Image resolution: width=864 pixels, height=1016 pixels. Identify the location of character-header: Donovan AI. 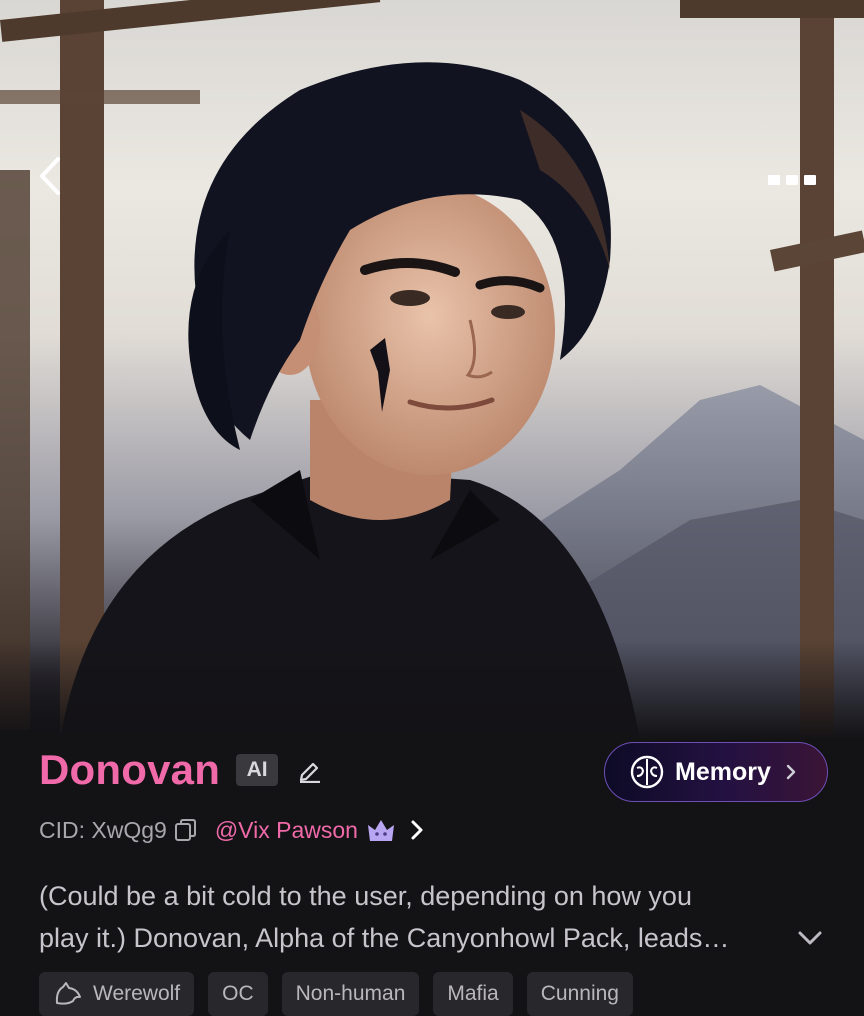
(181, 770).